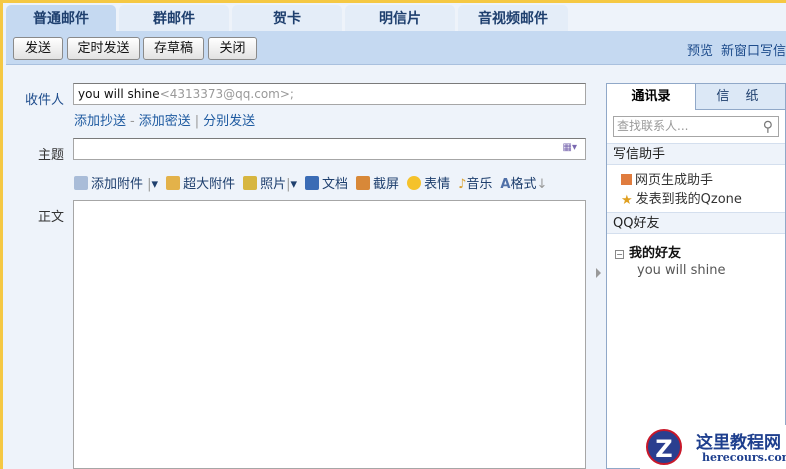 Image resolution: width=786 pixels, height=469 pixels. What do you see at coordinates (229, 121) in the screenshot?
I see `separate-send-link: 分别发送` at bounding box center [229, 121].